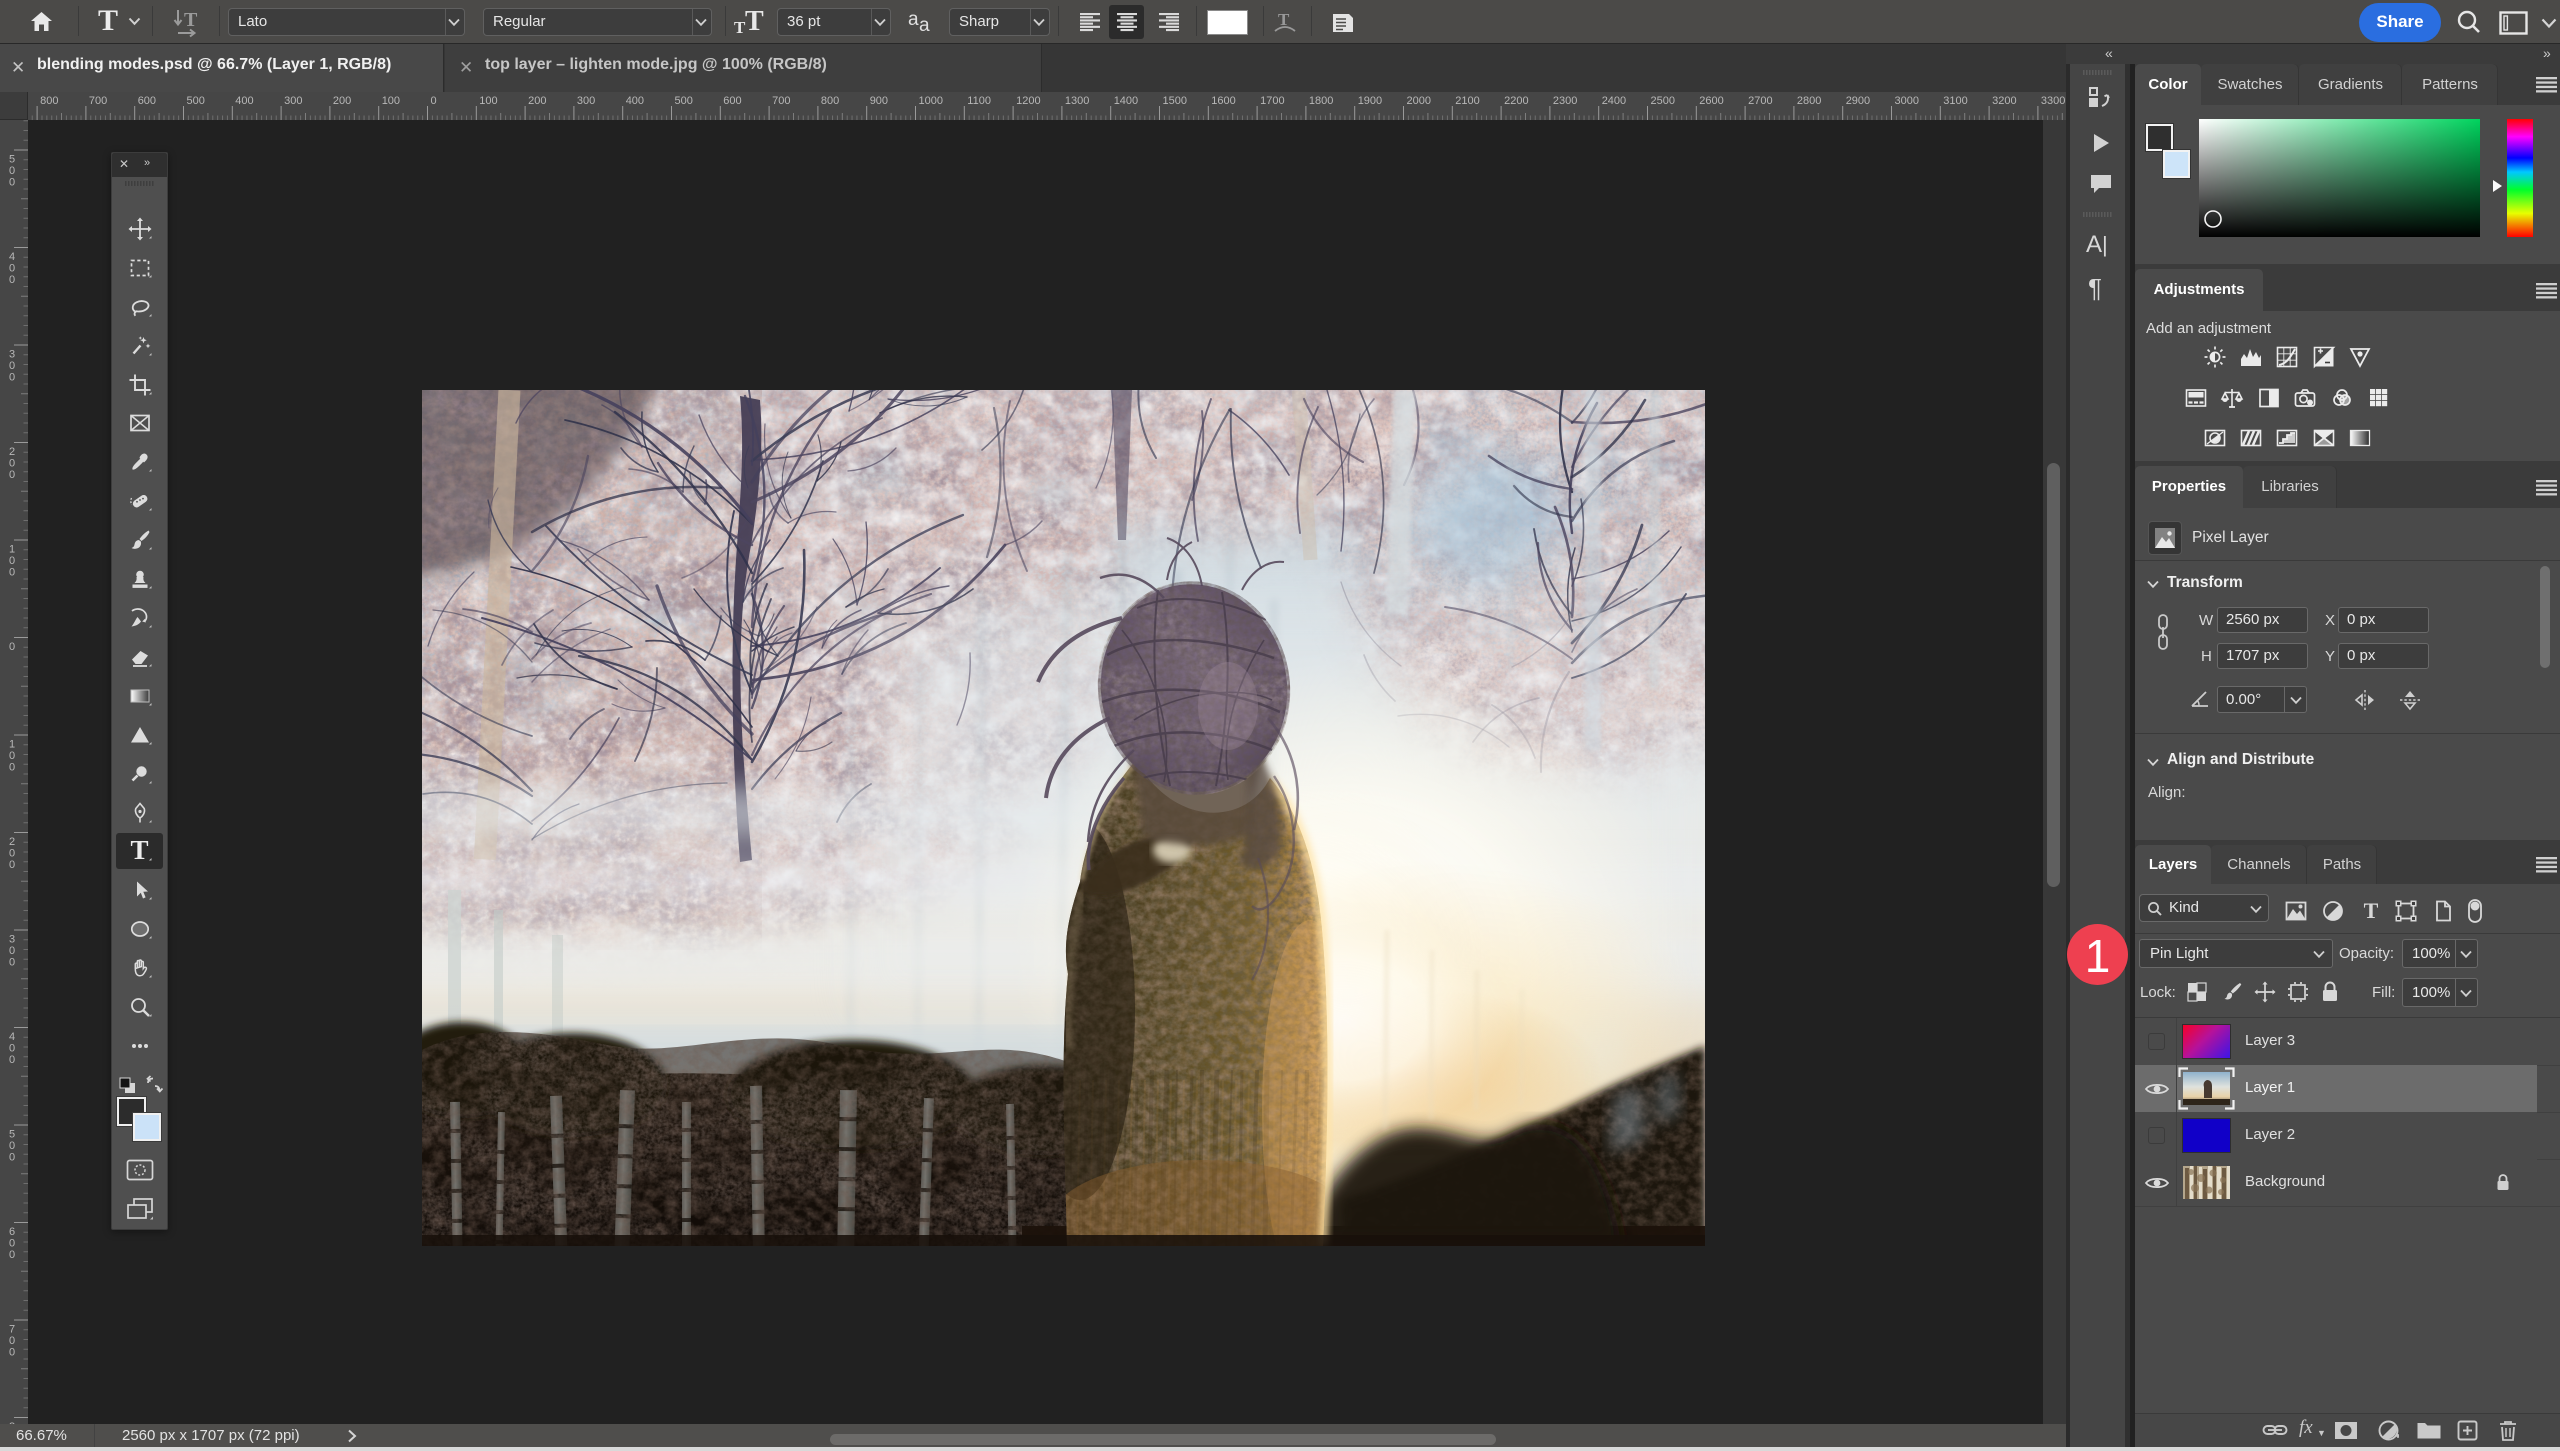 The width and height of the screenshot is (2560, 1451). Describe the element at coordinates (1516, 101) in the screenshot. I see `svg-text: 2200` at that location.